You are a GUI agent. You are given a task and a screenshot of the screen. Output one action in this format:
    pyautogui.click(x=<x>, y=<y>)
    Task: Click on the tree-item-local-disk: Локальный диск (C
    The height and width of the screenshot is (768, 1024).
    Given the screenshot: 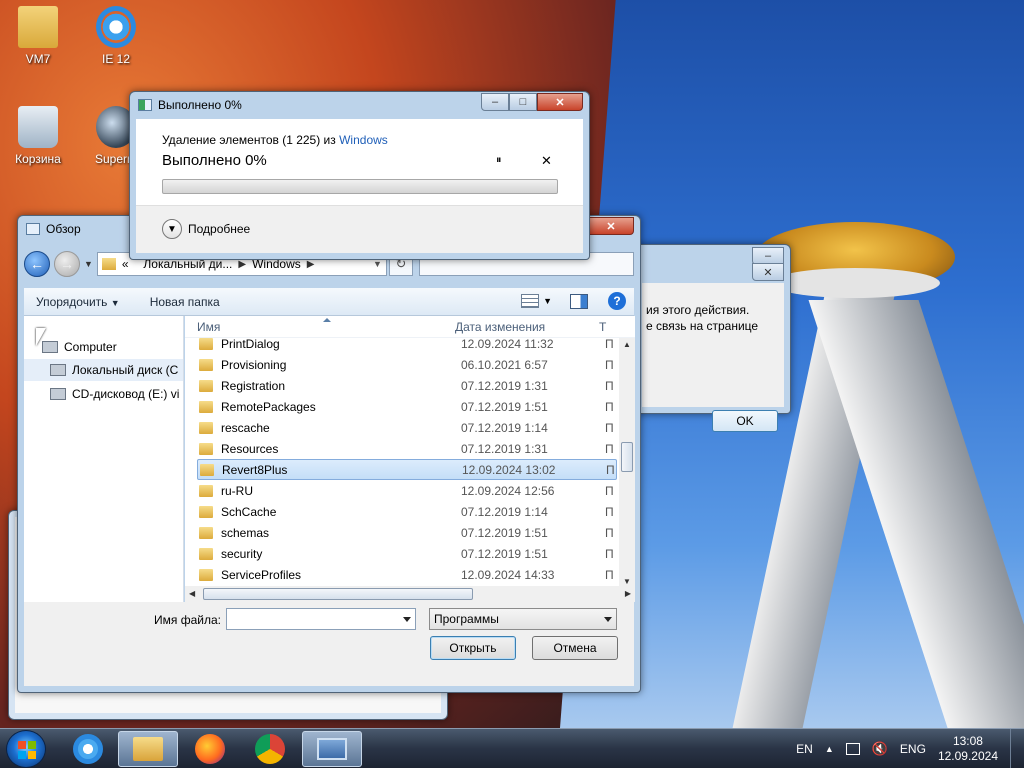 What is the action you would take?
    pyautogui.click(x=103, y=370)
    